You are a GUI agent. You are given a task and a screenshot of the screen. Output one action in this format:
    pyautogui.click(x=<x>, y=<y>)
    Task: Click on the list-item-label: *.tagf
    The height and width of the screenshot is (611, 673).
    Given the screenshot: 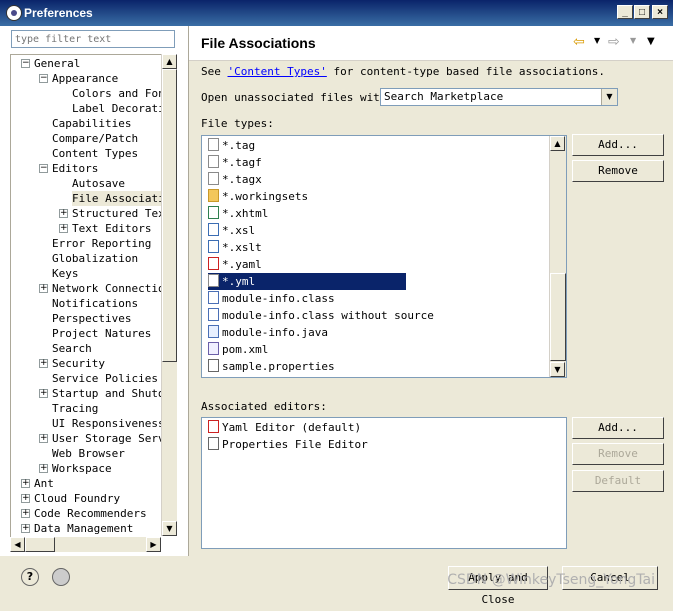 What is the action you would take?
    pyautogui.click(x=242, y=162)
    